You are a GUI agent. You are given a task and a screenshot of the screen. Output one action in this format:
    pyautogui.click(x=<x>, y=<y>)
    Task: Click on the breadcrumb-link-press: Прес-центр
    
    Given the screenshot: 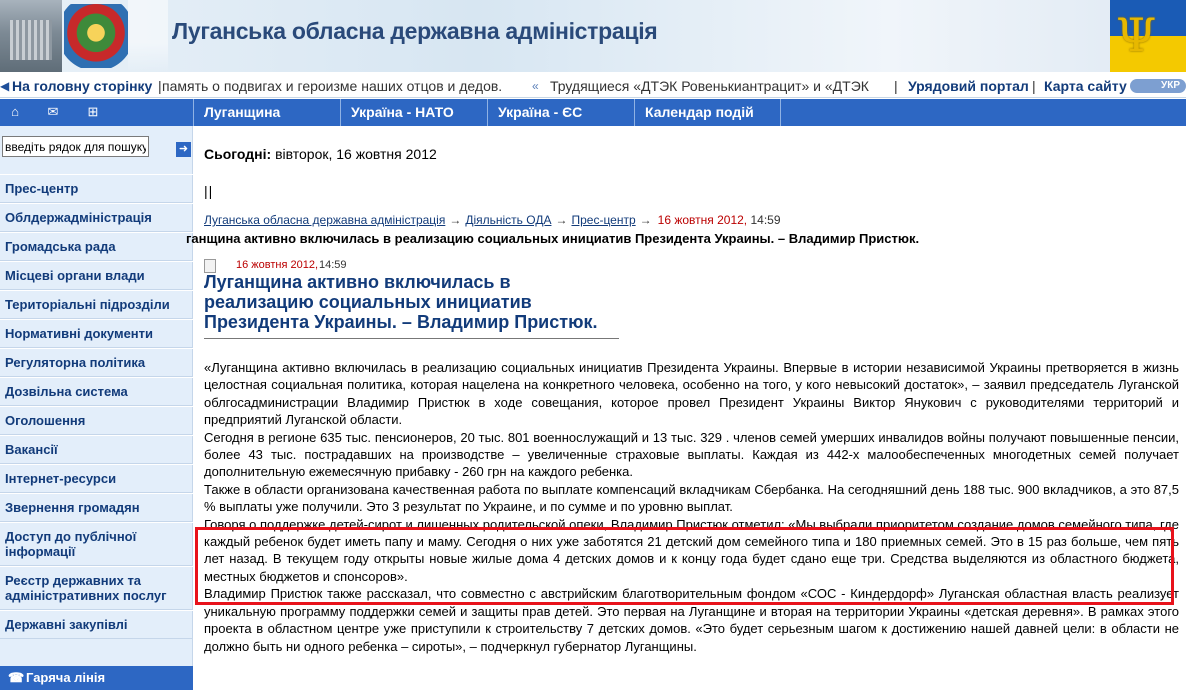 What is the action you would take?
    pyautogui.click(x=603, y=220)
    